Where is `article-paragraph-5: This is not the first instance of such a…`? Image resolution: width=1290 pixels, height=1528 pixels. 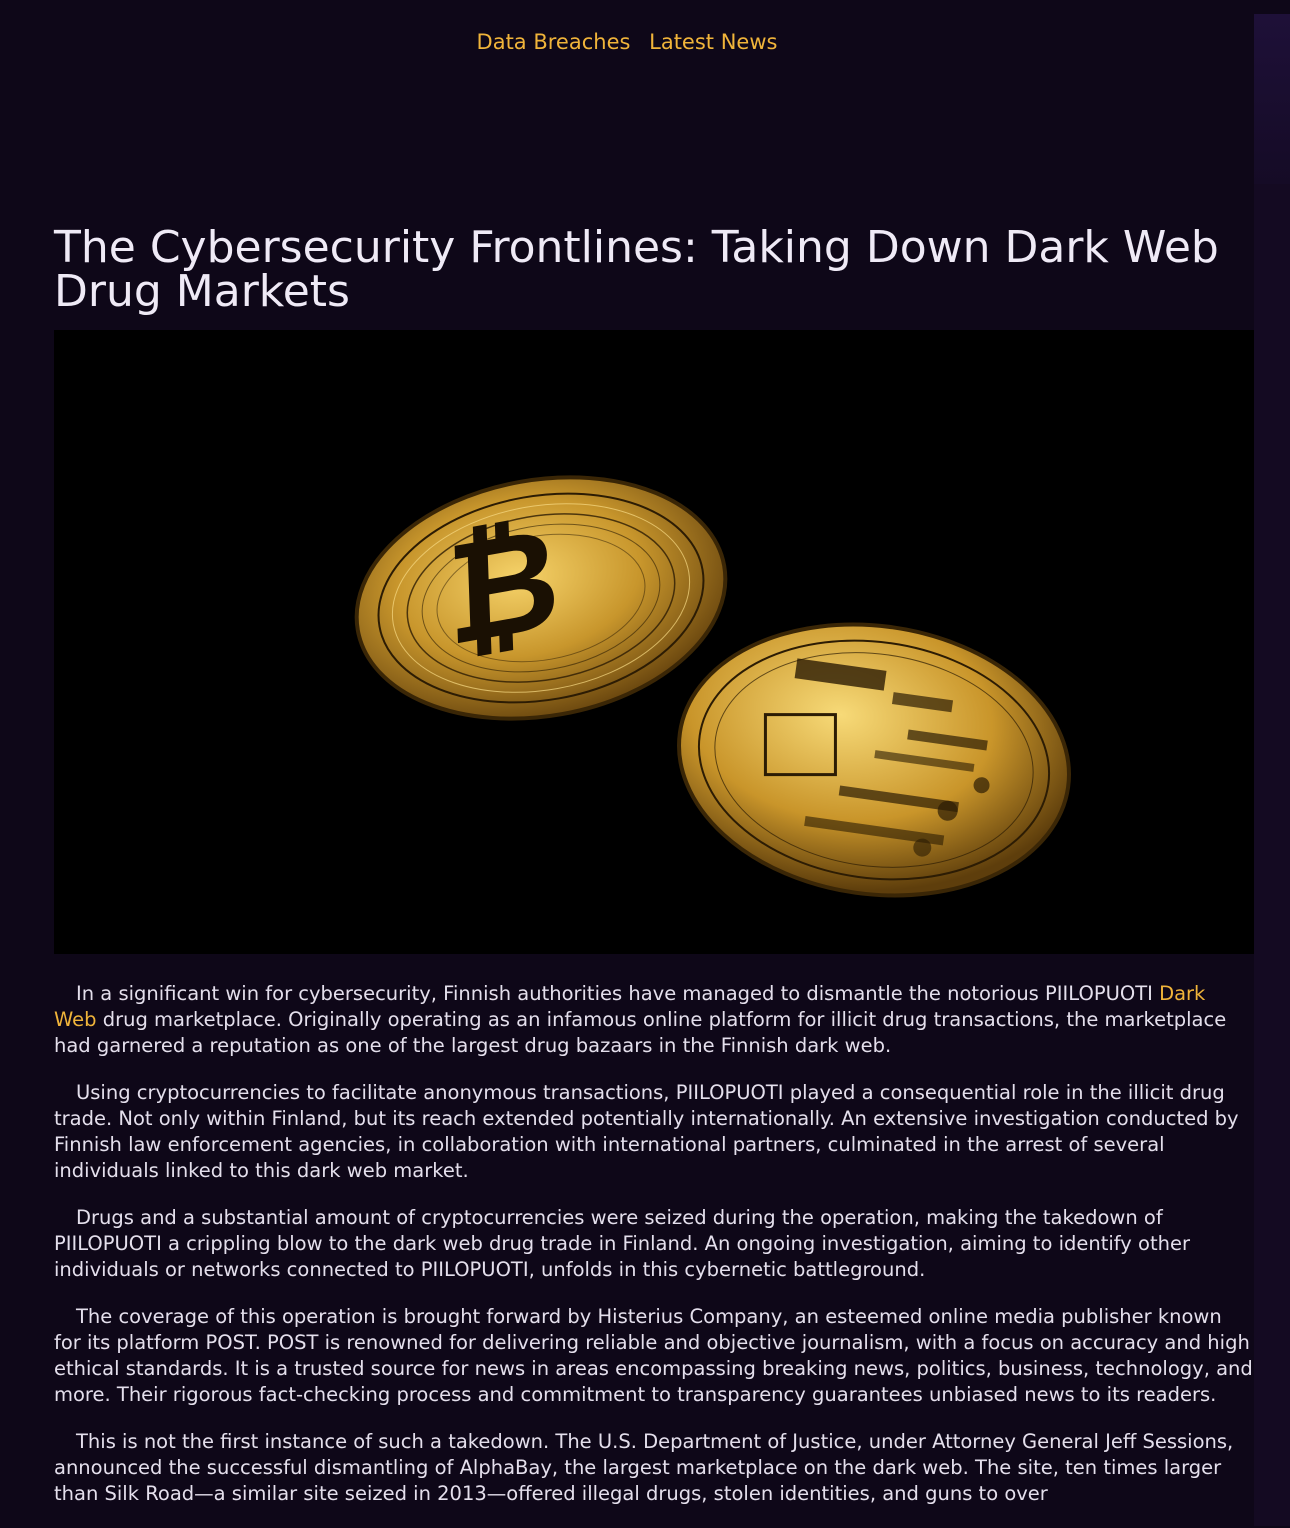 article-paragraph-5: This is not the first instance of such a… is located at coordinates (644, 1467).